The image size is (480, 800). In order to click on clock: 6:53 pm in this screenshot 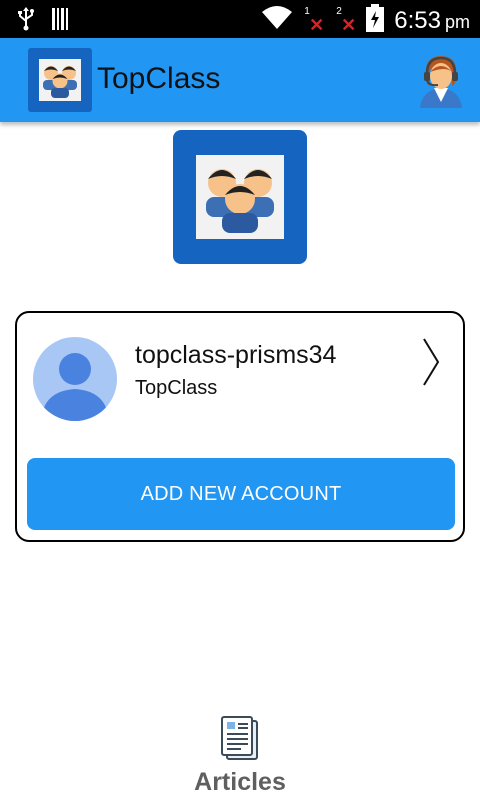, I will do `click(432, 21)`.